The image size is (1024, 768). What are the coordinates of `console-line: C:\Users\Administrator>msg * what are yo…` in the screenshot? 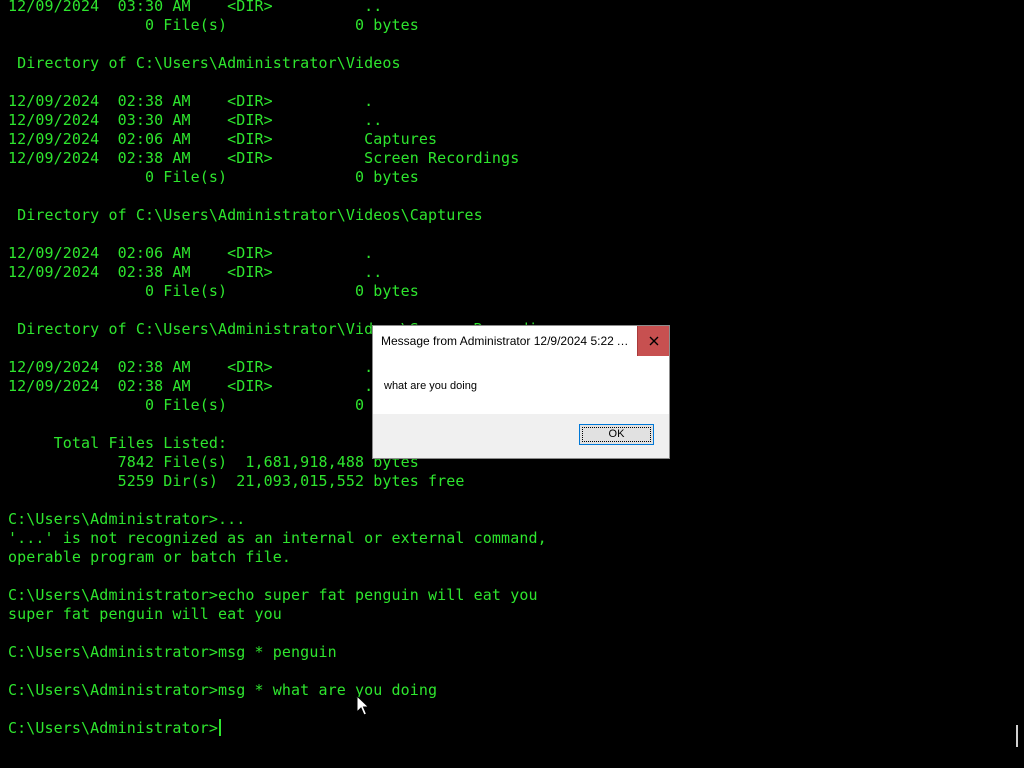 It's located at (223, 690).